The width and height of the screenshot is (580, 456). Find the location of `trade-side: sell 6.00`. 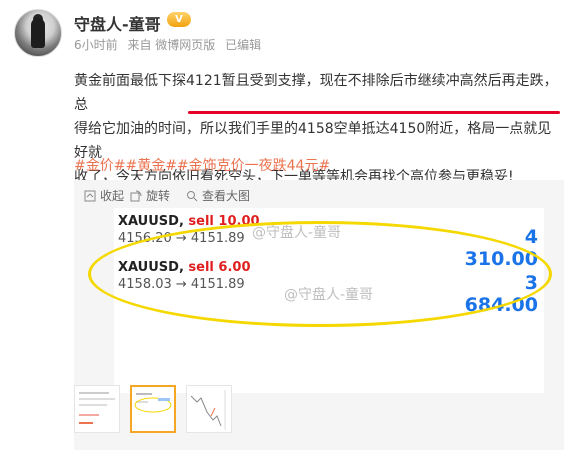

trade-side: sell 6.00 is located at coordinates (219, 267).